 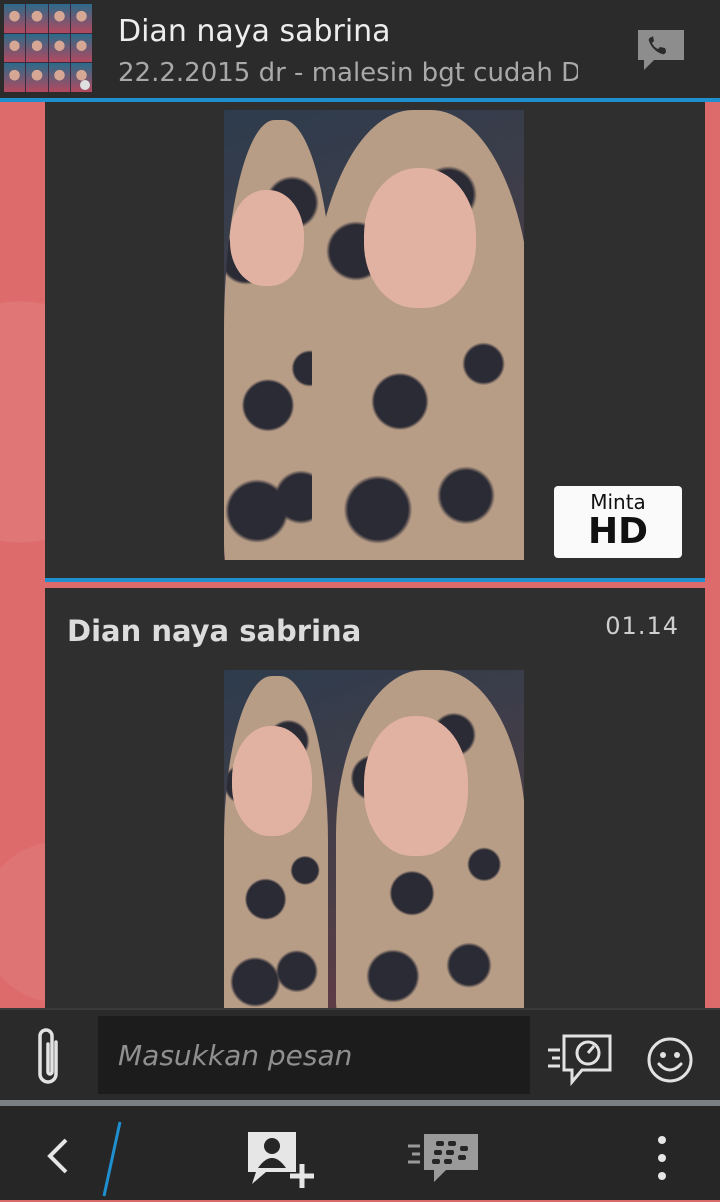 I want to click on message-composer, so click(x=360, y=1055).